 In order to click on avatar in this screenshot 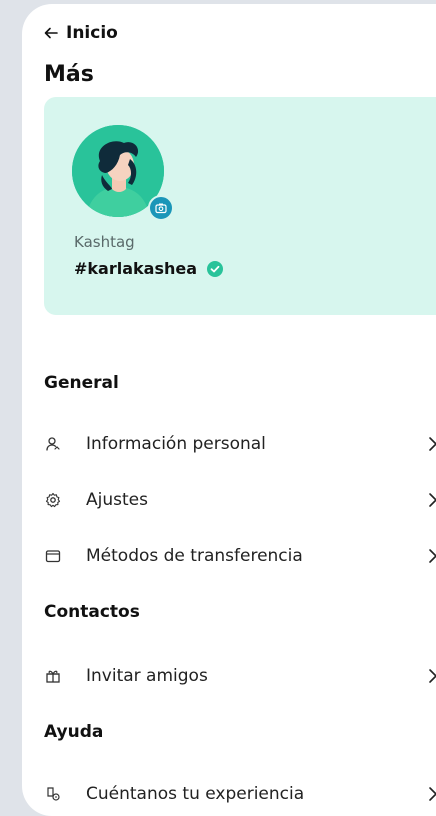, I will do `click(123, 173)`.